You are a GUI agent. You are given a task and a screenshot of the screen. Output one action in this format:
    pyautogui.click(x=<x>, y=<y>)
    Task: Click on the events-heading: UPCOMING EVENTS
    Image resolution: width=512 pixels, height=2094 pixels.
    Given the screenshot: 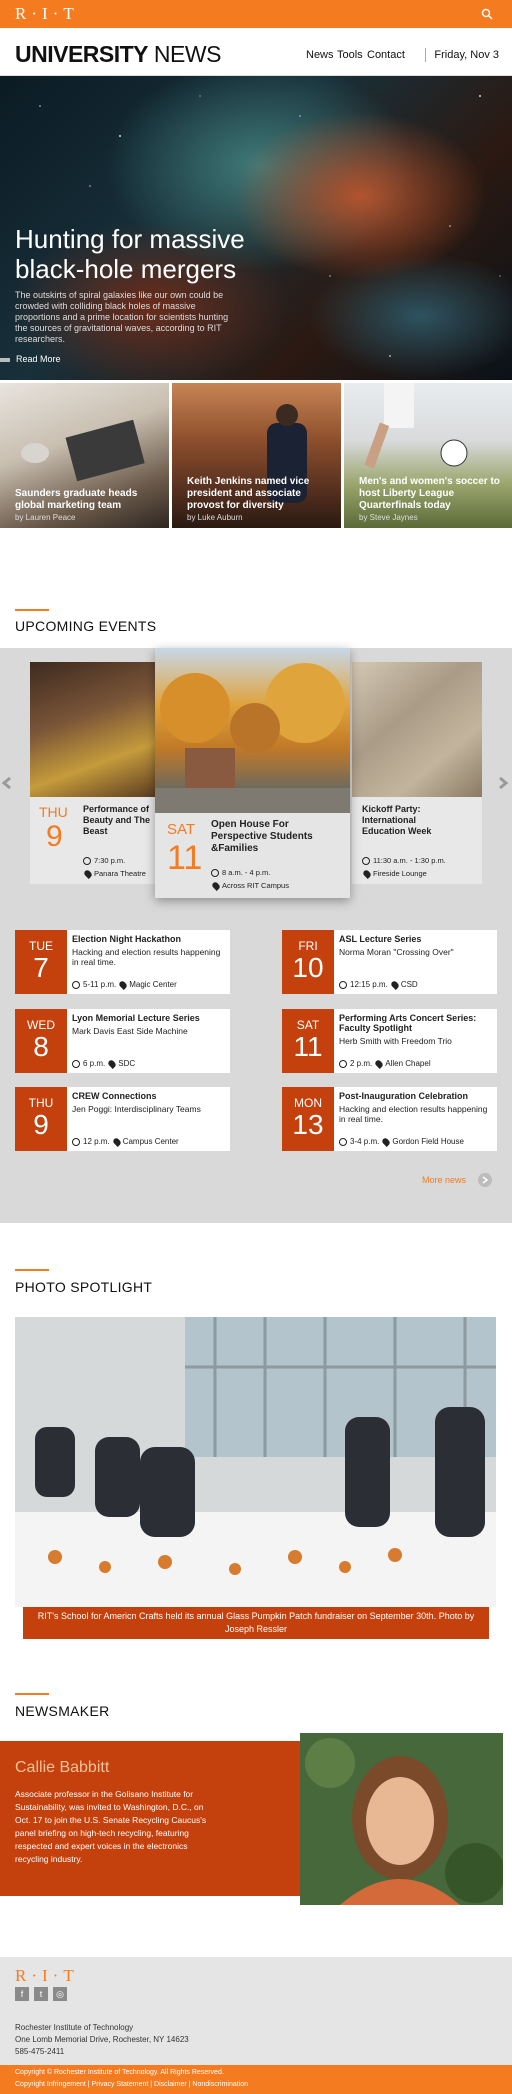 What is the action you would take?
    pyautogui.click(x=86, y=626)
    